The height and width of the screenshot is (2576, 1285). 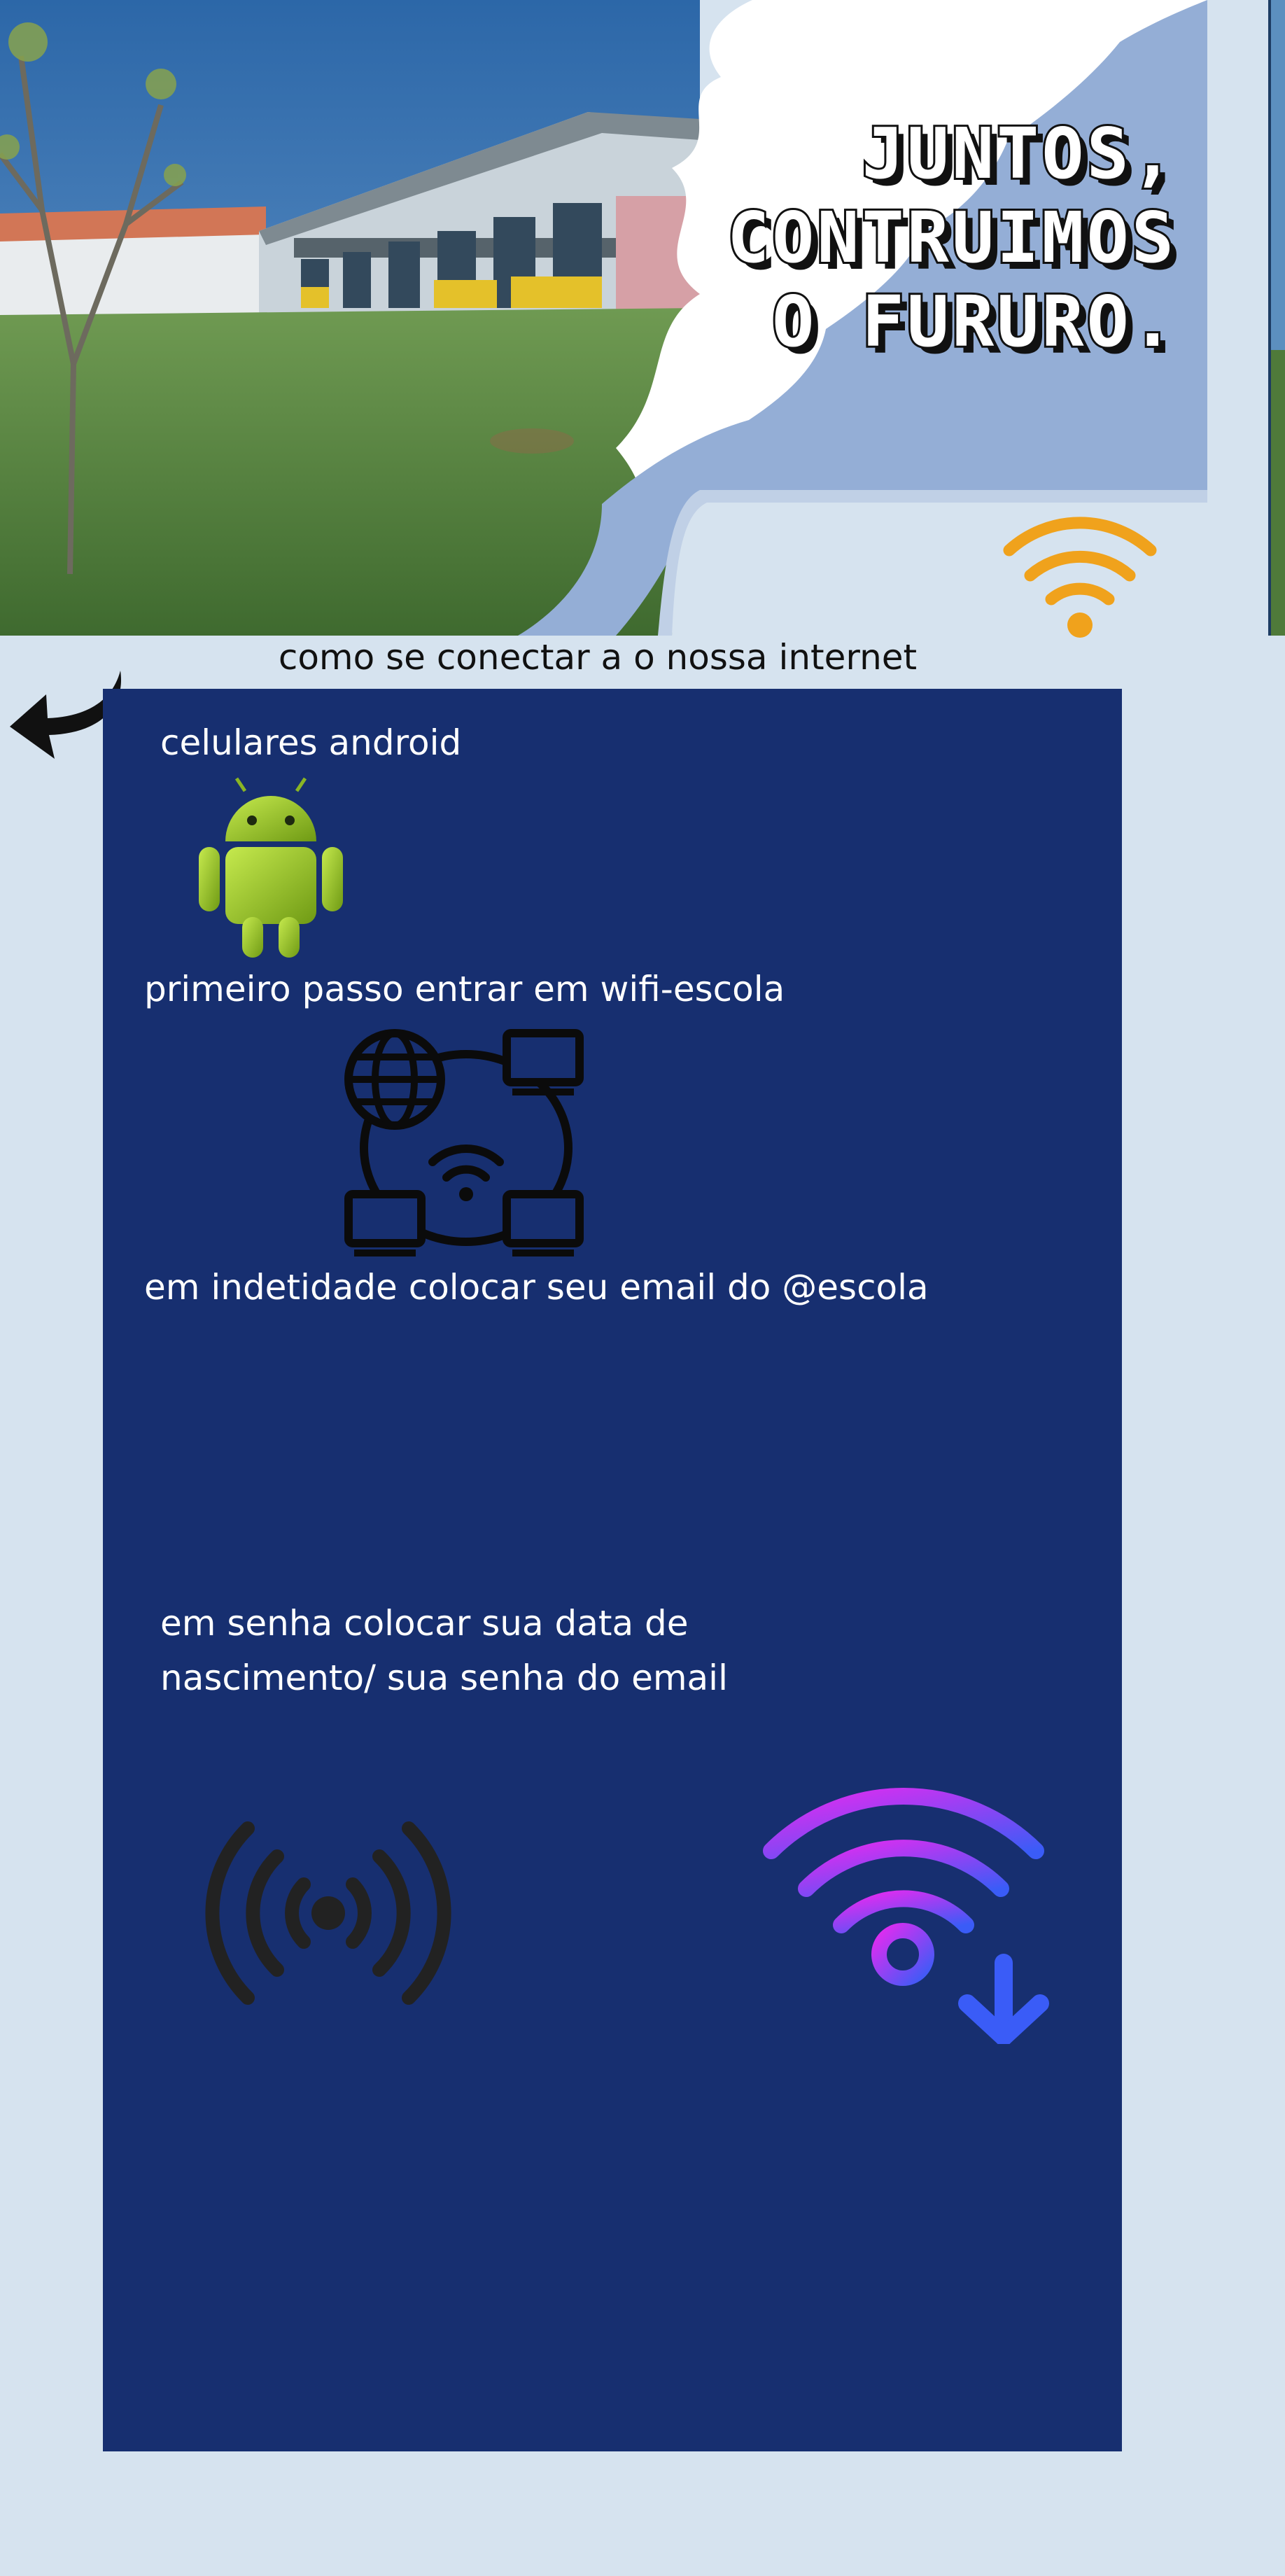 I want to click on android-robot-icon, so click(x=271, y=867).